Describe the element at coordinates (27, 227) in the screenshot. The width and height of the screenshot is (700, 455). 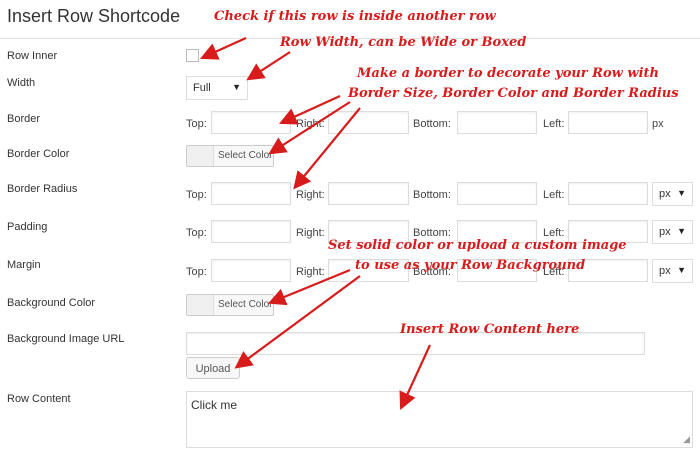
I see `label-padding: Padding` at that location.